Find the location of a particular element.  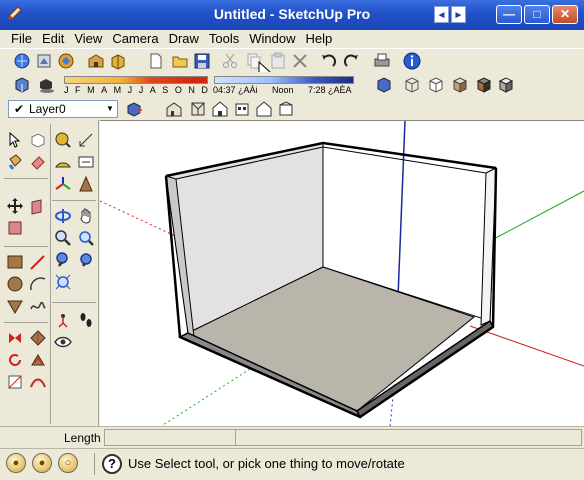

help-icon: ? is located at coordinates (112, 464).